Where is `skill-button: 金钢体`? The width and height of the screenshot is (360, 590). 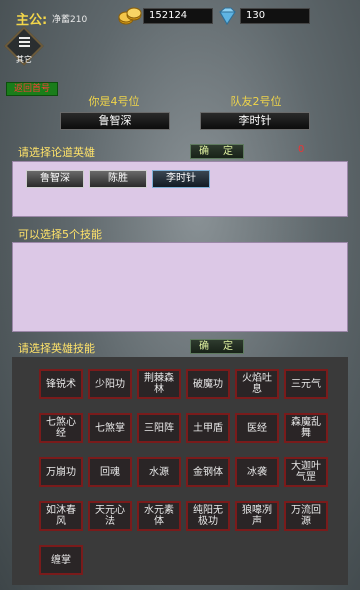 skill-button: 金钢体 is located at coordinates (208, 472).